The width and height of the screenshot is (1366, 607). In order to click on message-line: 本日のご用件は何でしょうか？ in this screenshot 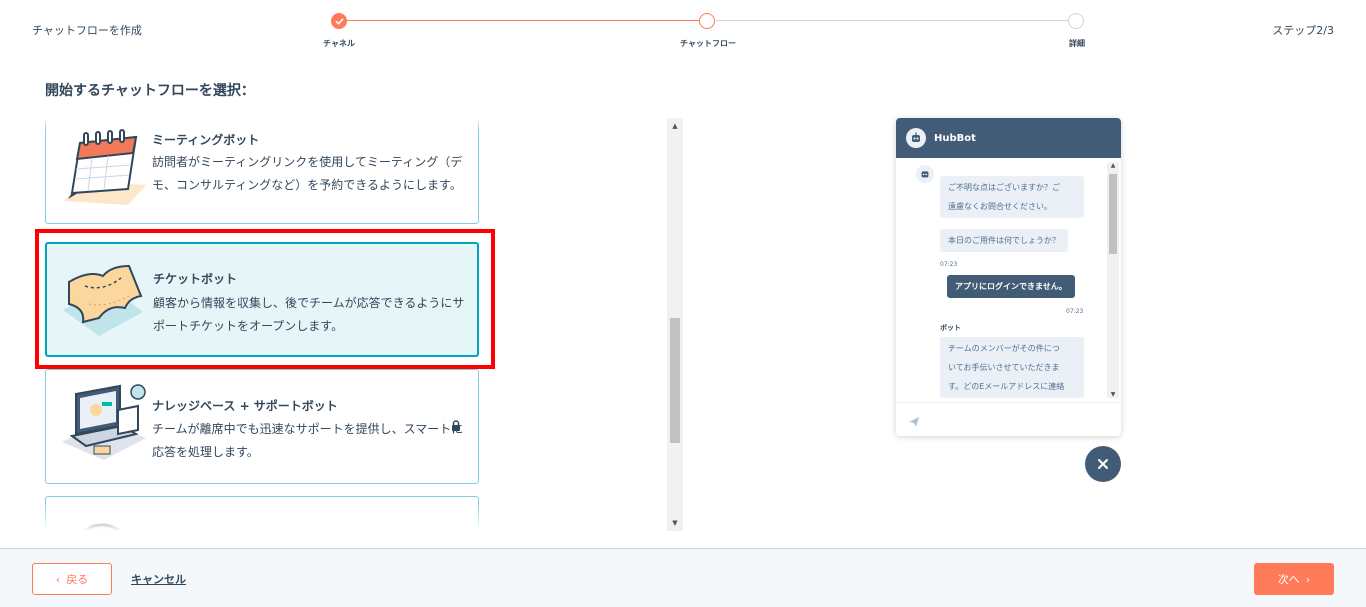, I will do `click(1004, 240)`.